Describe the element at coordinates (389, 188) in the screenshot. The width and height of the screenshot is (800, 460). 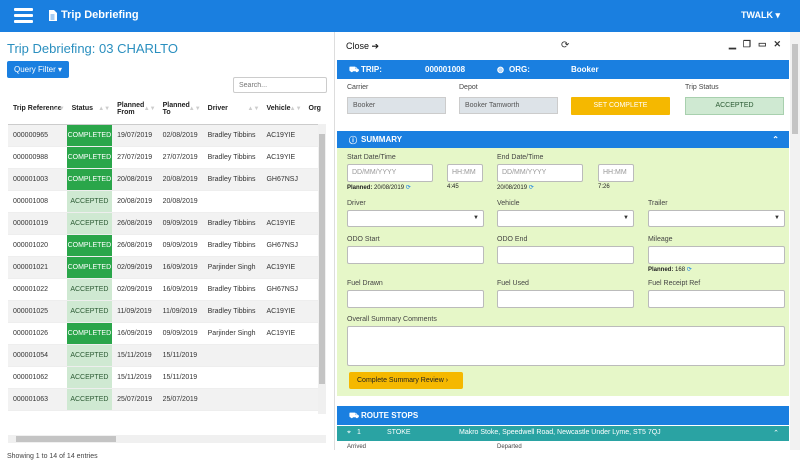
I see `planned-start-date: 20/08/2019` at that location.